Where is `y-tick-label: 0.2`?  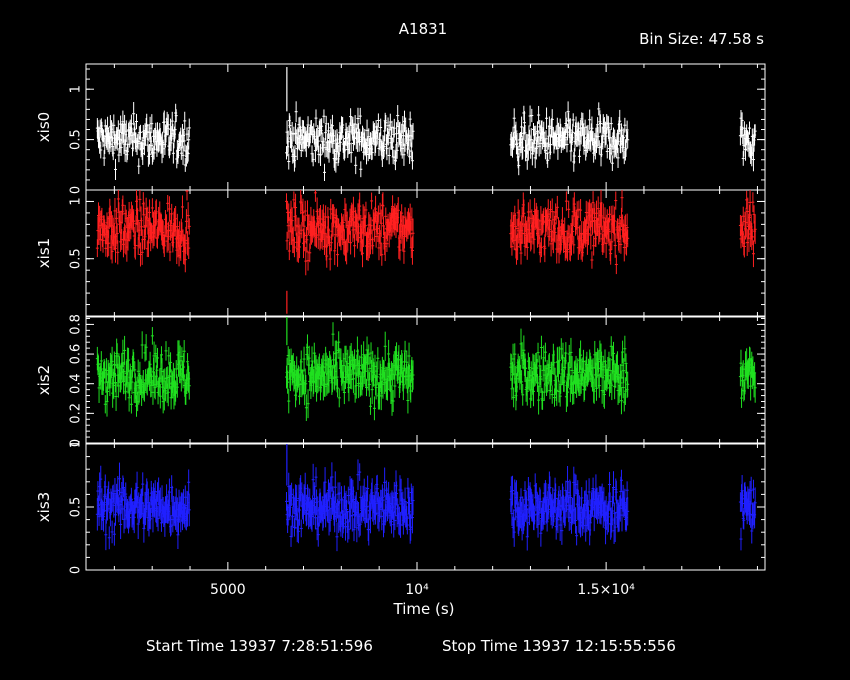
y-tick-label: 0.2 is located at coordinates (76, 413).